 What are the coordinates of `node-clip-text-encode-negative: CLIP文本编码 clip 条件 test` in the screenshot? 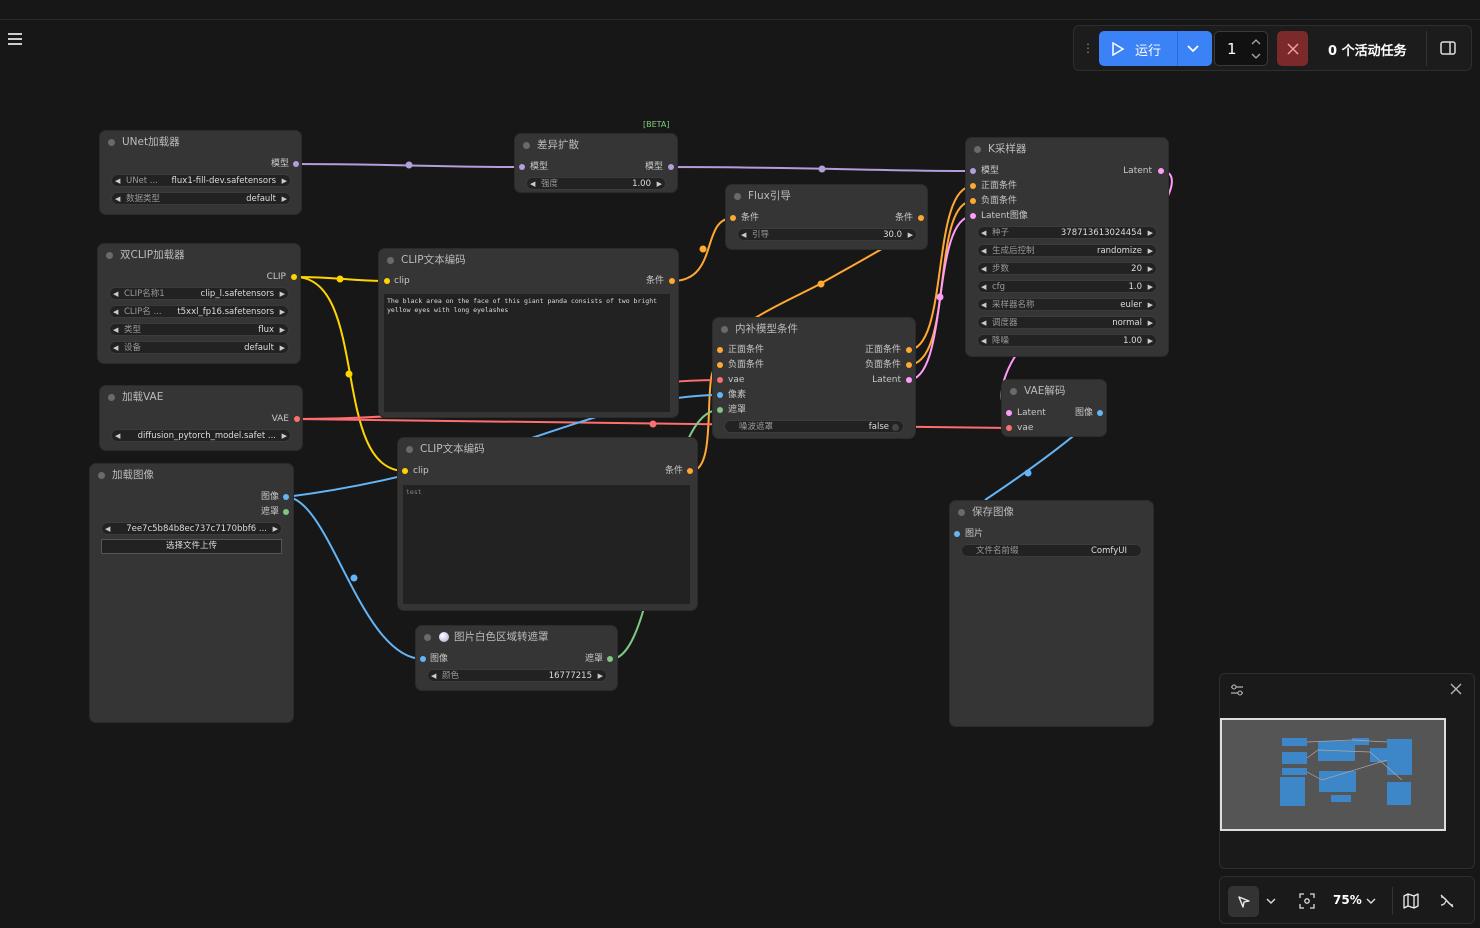 It's located at (547, 524).